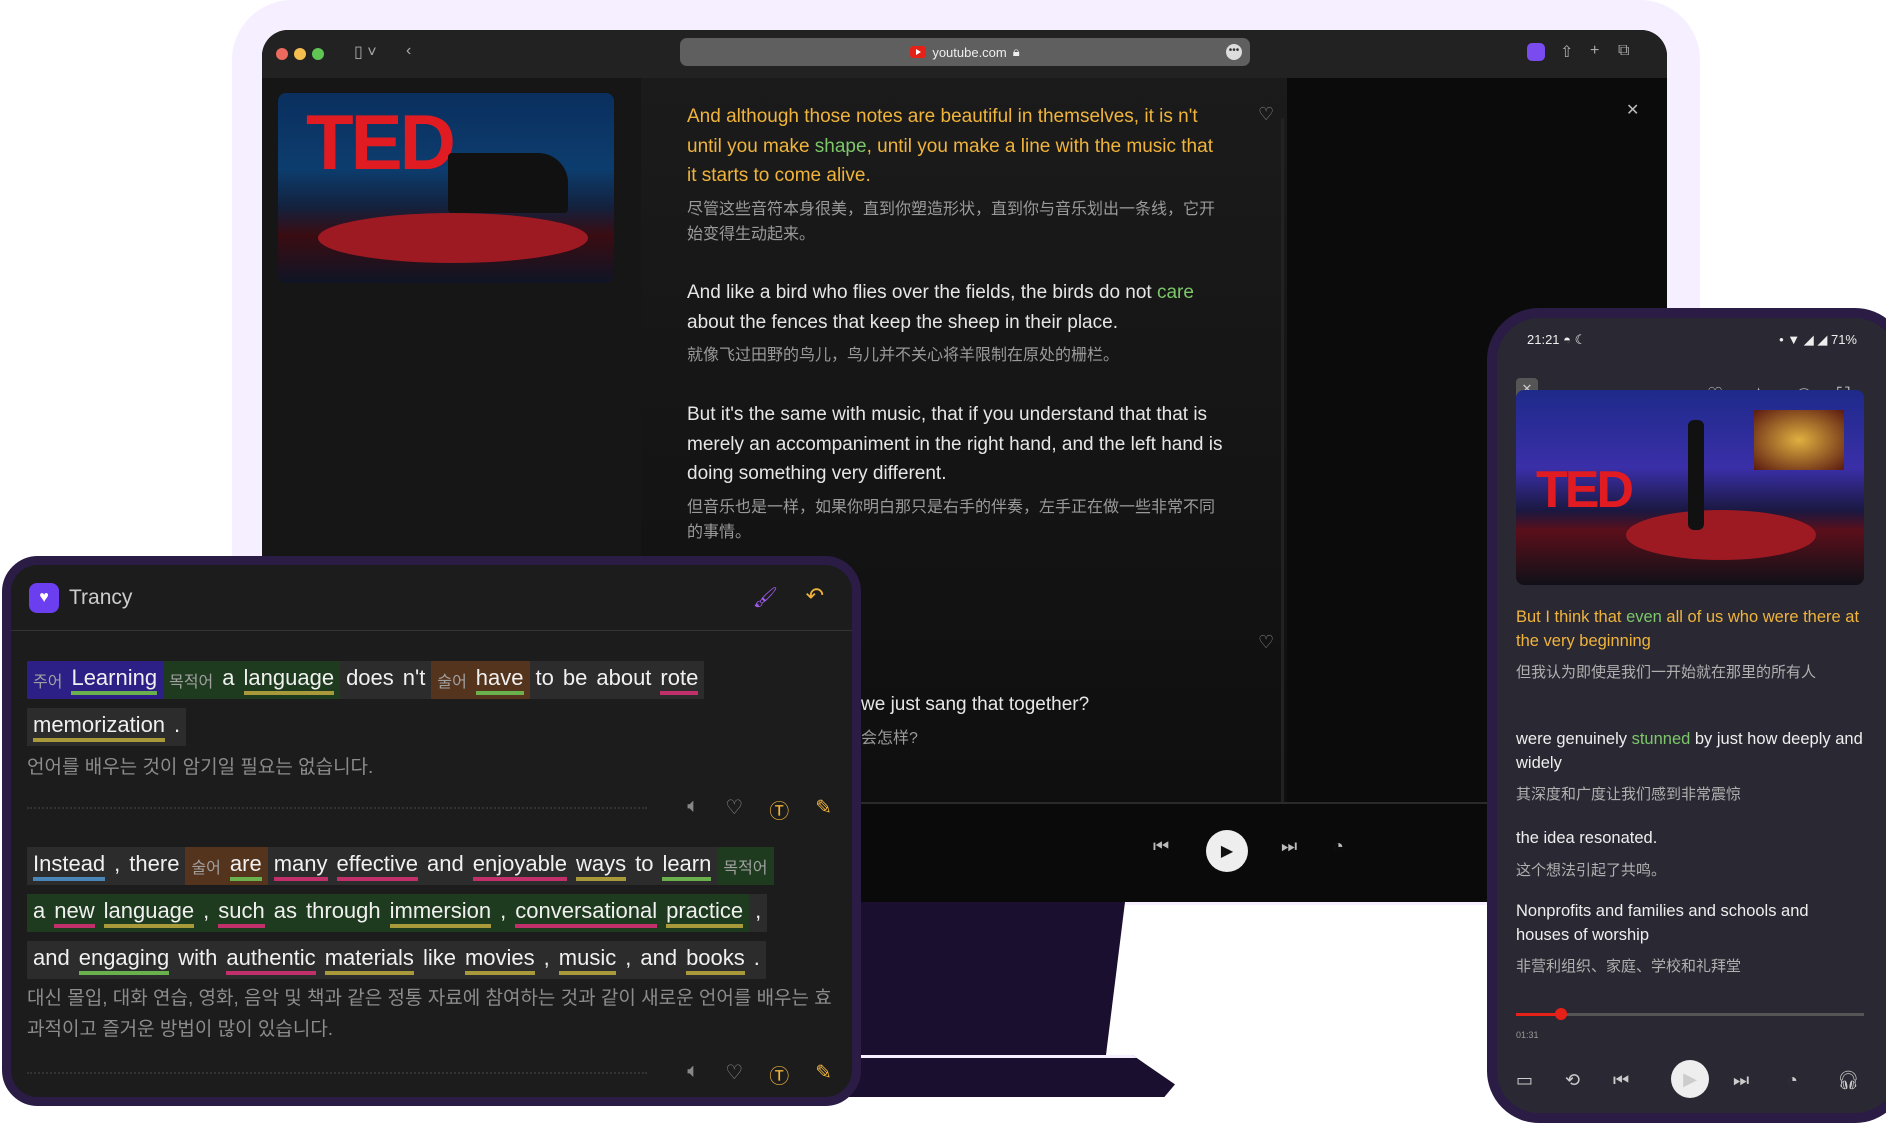 Image resolution: width=1886 pixels, height=1123 pixels. What do you see at coordinates (114, 680) in the screenshot?
I see `word-token: Learning` at bounding box center [114, 680].